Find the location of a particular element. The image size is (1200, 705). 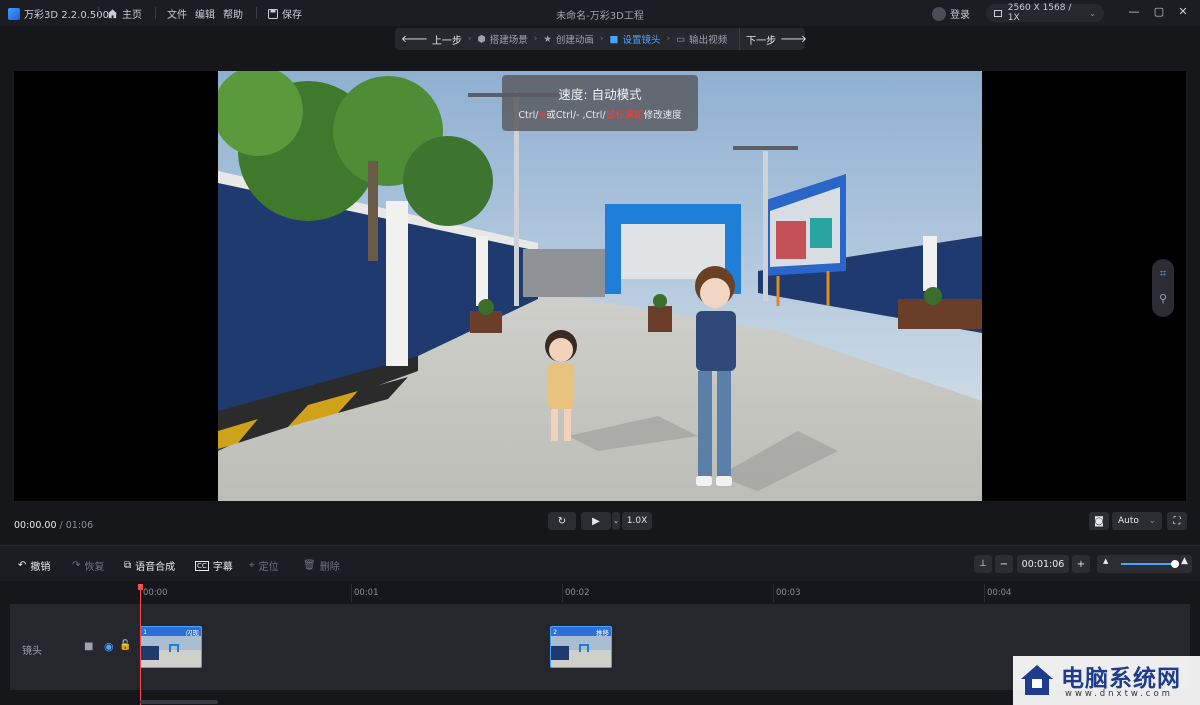

crosshair-icon: ⌖ is located at coordinates (252, 565).